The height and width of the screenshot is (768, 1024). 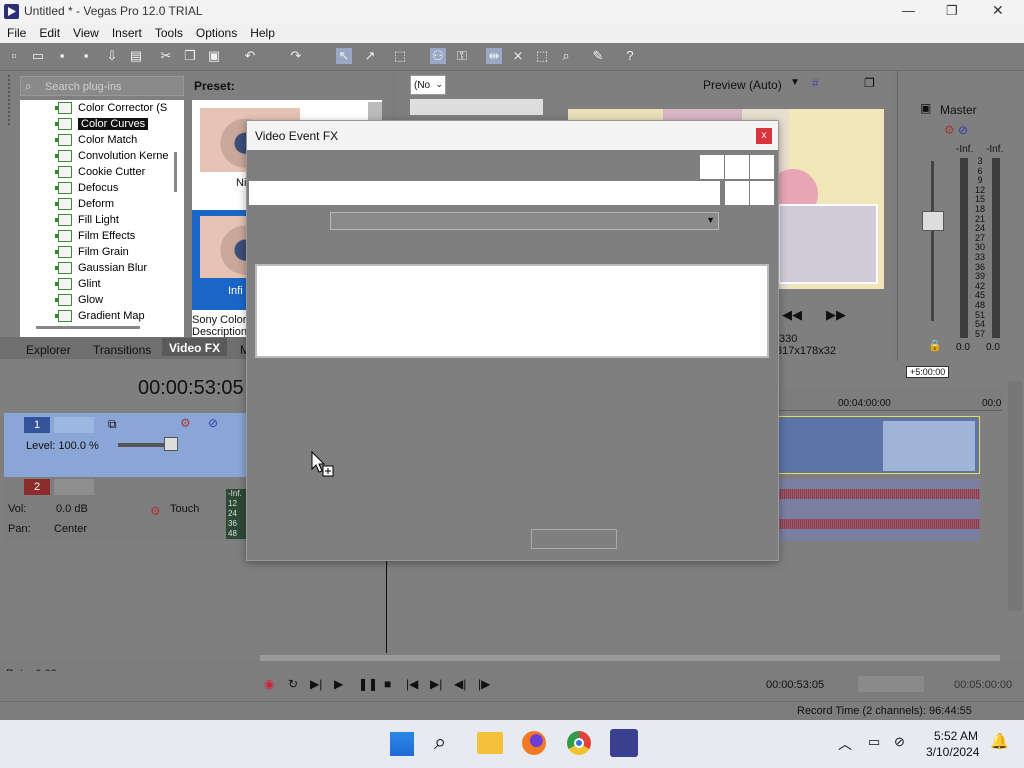 I want to click on tab-video-fx: Video FX, so click(x=195, y=347).